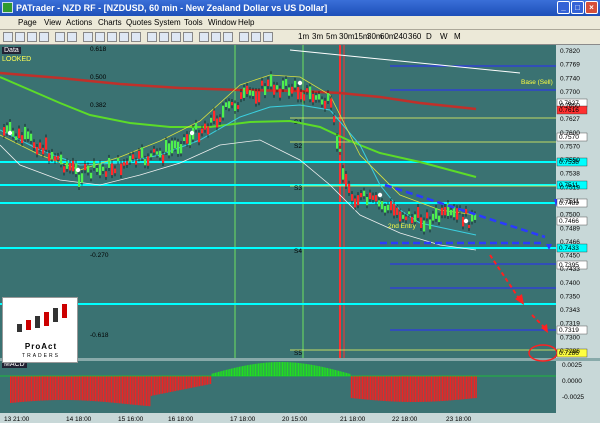  What do you see at coordinates (400, 36) in the screenshot?
I see `tf-240: 240` at bounding box center [400, 36].